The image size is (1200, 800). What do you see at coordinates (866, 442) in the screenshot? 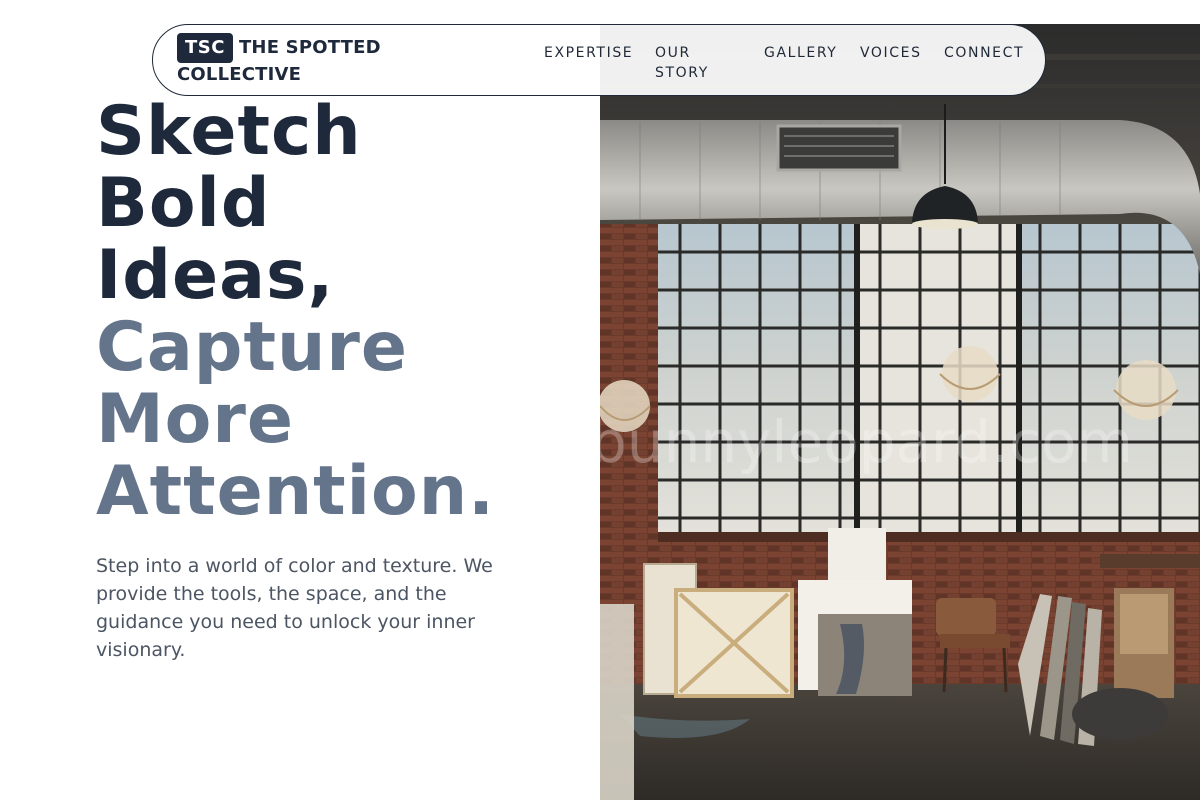
I see `image-watermark: bunnyleopard.com` at bounding box center [866, 442].